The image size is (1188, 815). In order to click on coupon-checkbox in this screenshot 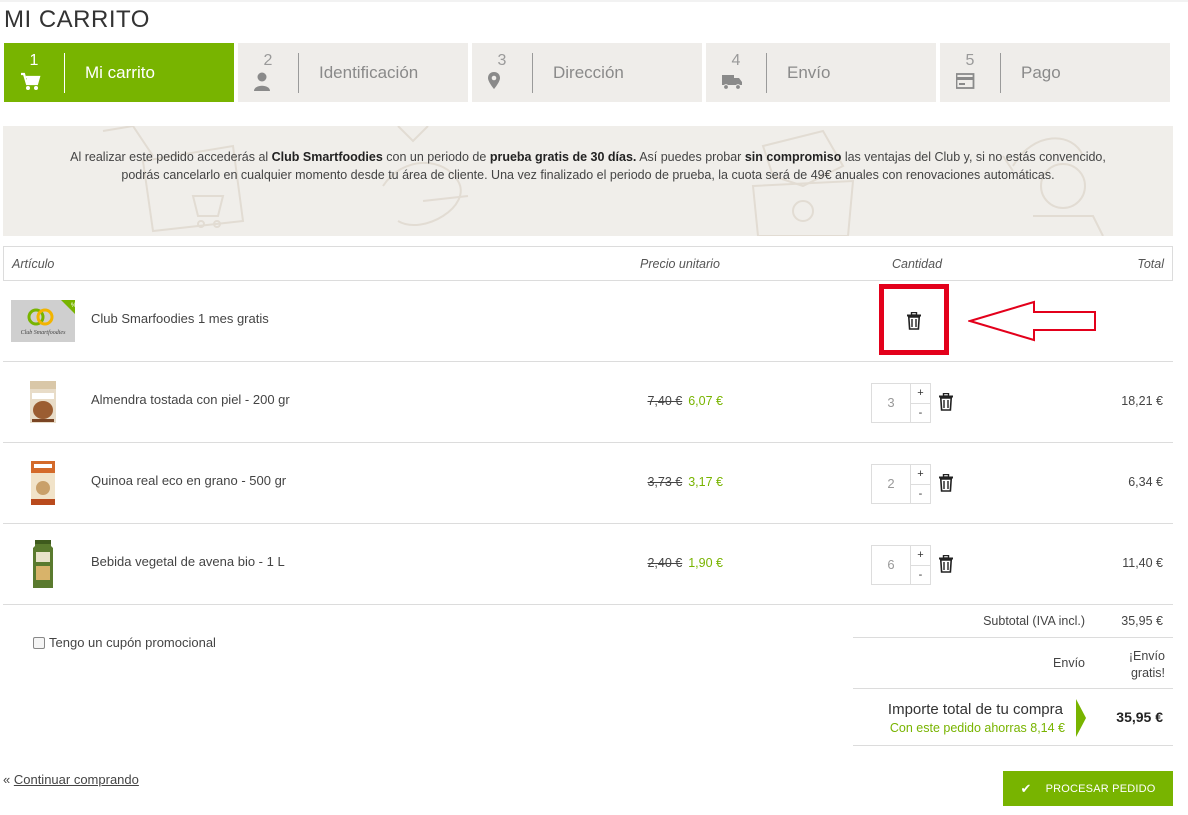, I will do `click(39, 642)`.